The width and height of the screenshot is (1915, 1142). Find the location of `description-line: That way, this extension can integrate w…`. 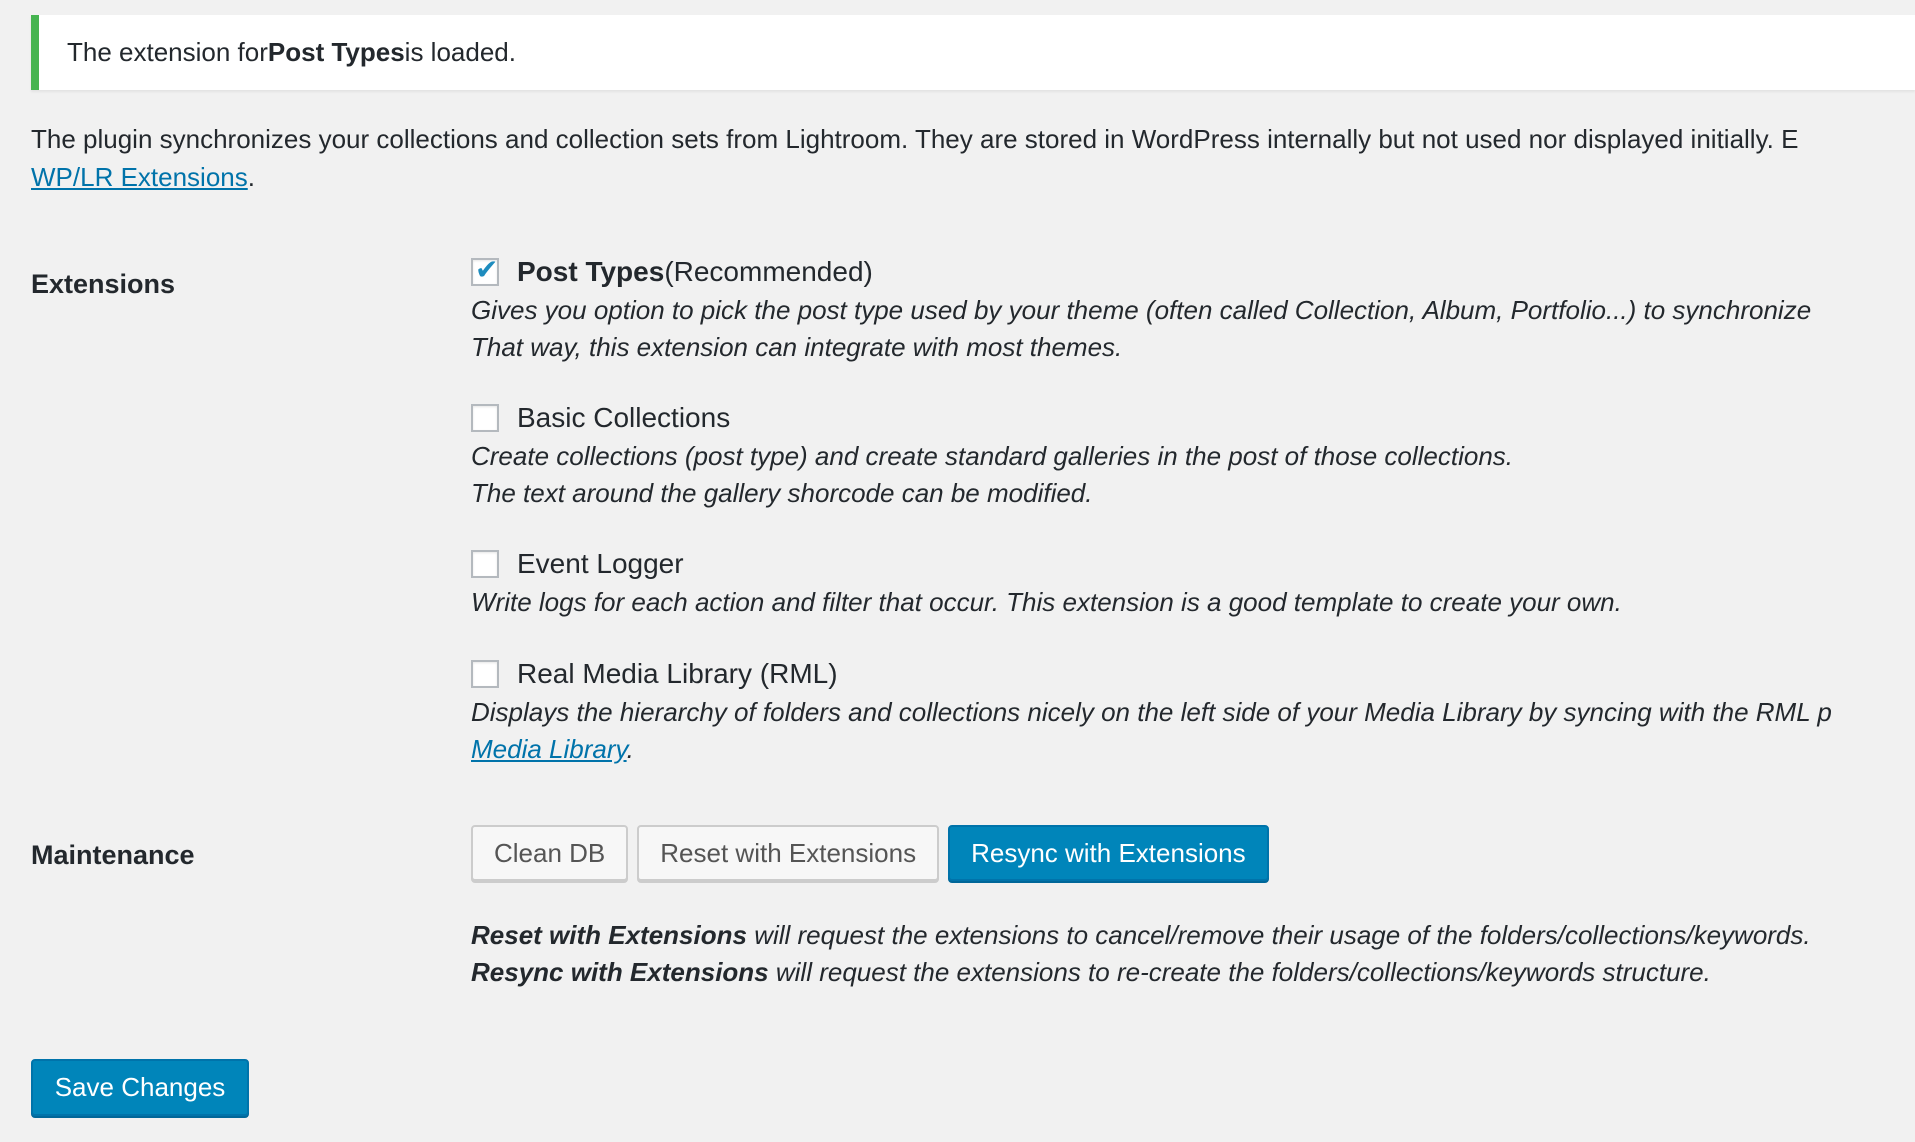

description-line: That way, this extension can integrate w… is located at coordinates (797, 346).